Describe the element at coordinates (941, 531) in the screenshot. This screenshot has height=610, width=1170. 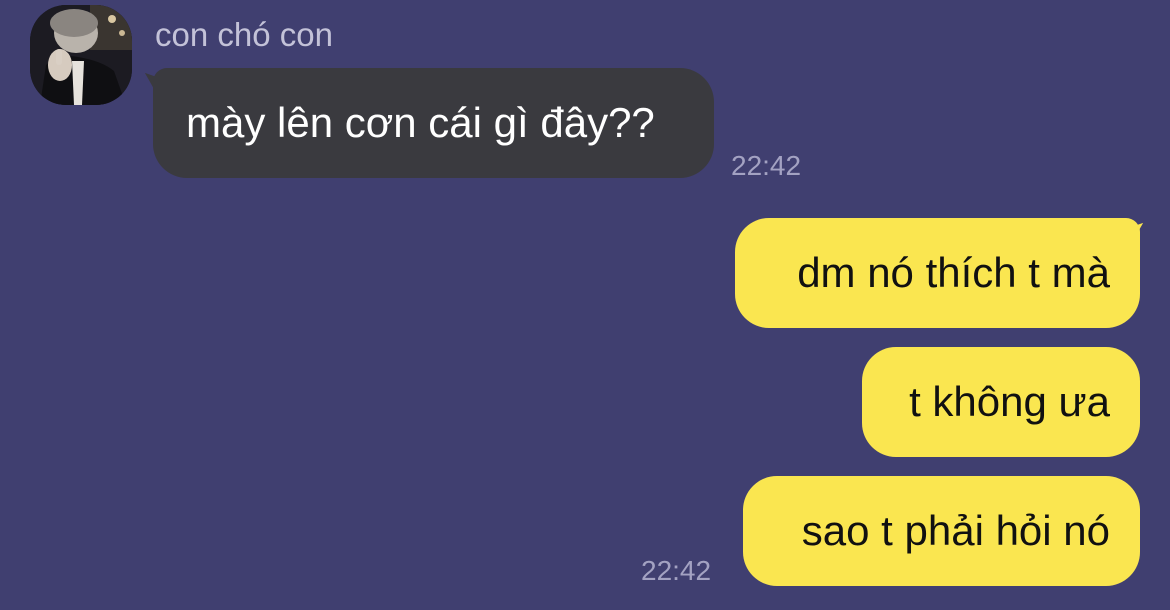
I see `outgoing-message-bubble: sao t phải hỏi nó` at that location.